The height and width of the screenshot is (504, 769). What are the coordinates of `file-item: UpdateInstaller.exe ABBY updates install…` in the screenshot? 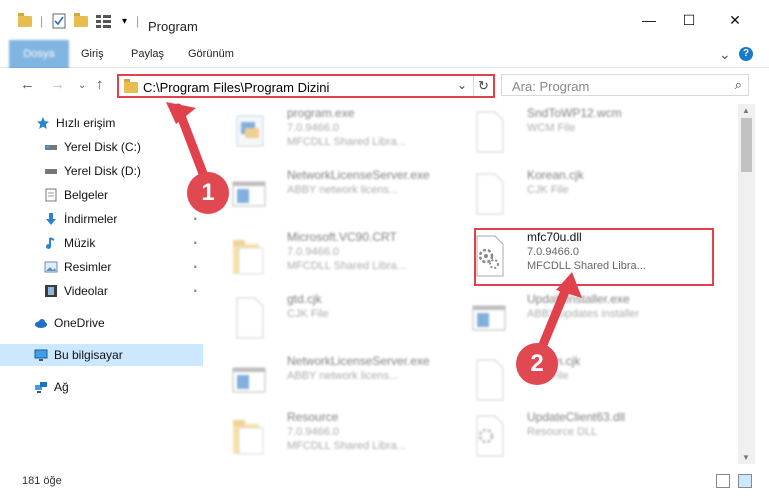 It's located at (560, 318).